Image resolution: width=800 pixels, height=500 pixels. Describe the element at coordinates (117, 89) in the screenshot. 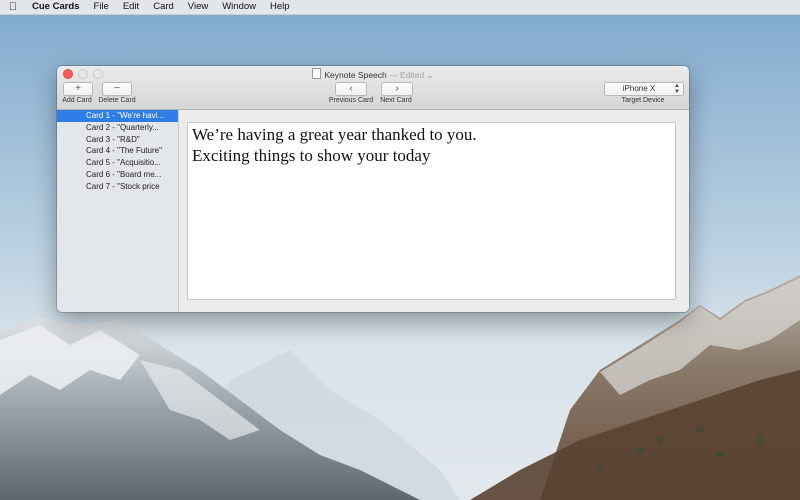

I see `delete-card-button: −` at that location.